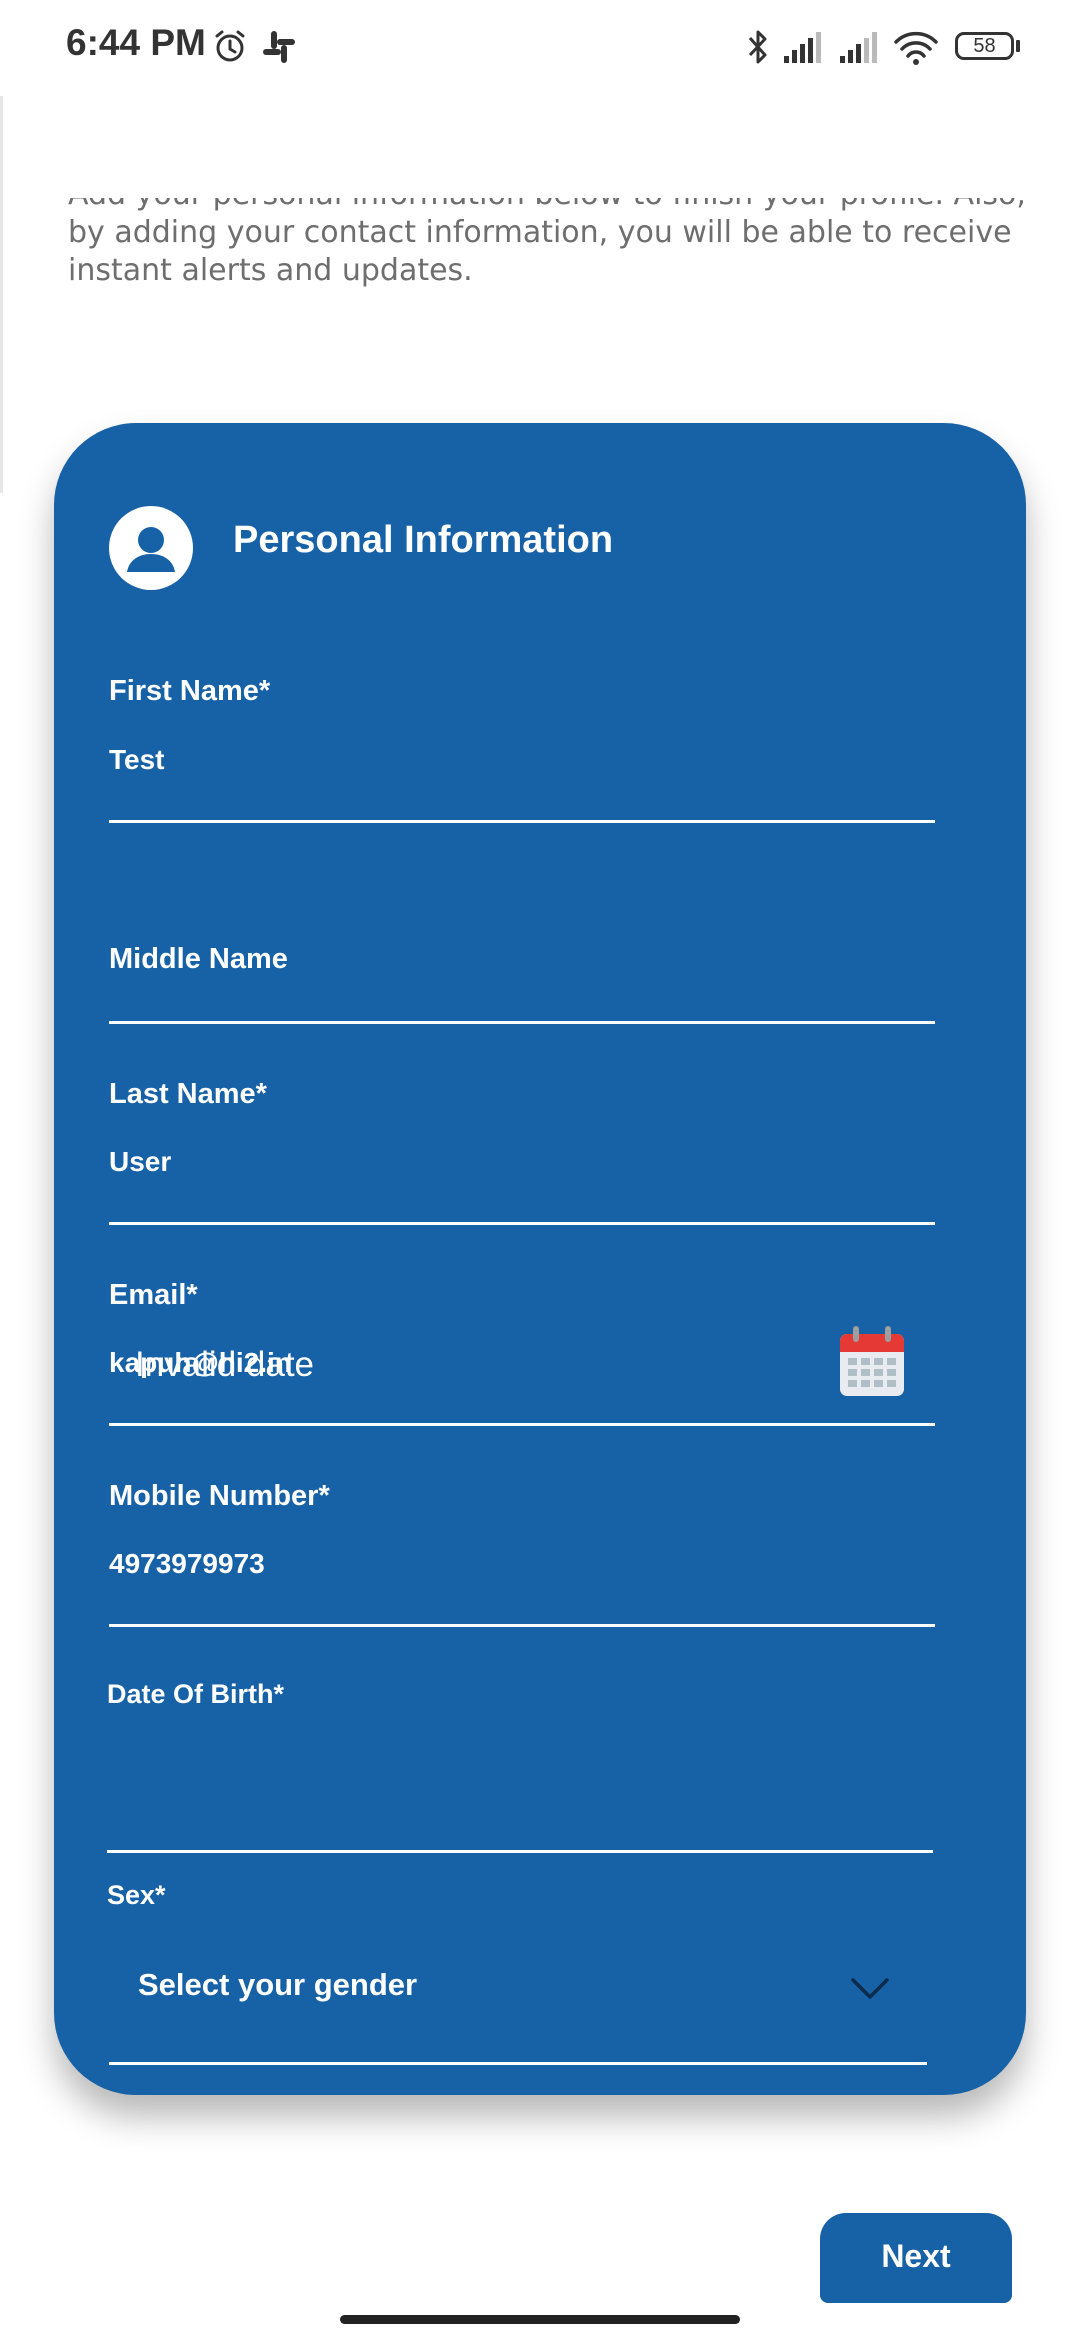  What do you see at coordinates (518, 2063) in the screenshot?
I see `sex-underline` at bounding box center [518, 2063].